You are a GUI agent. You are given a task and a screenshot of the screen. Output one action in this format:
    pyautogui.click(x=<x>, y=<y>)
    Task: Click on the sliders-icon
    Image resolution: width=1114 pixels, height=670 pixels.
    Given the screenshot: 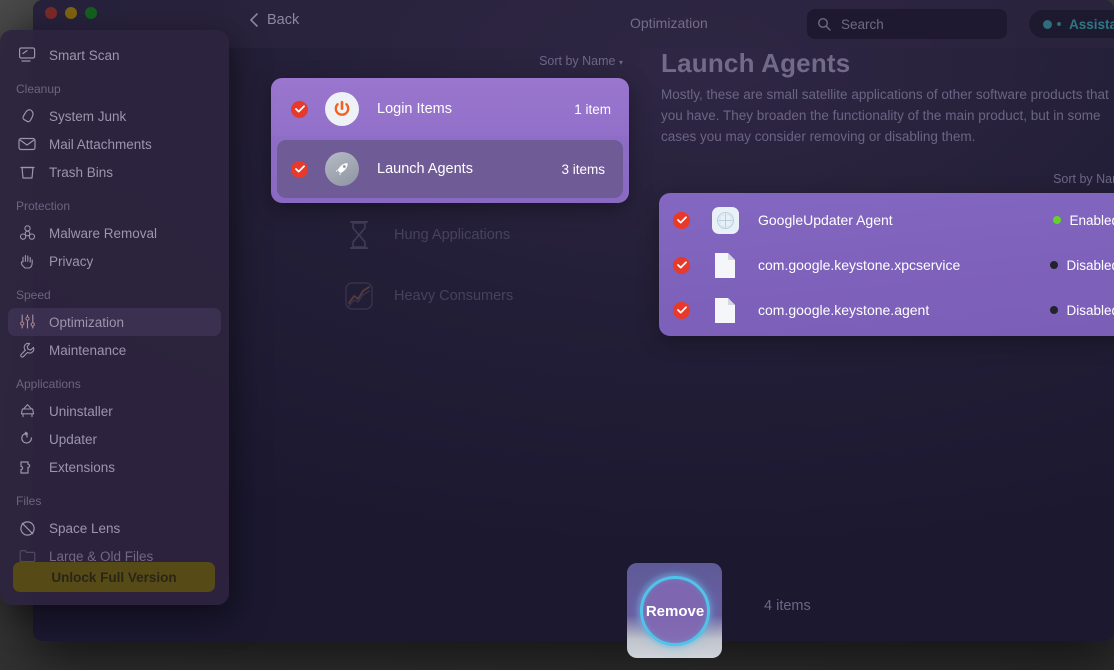 What is the action you would take?
    pyautogui.click(x=27, y=322)
    